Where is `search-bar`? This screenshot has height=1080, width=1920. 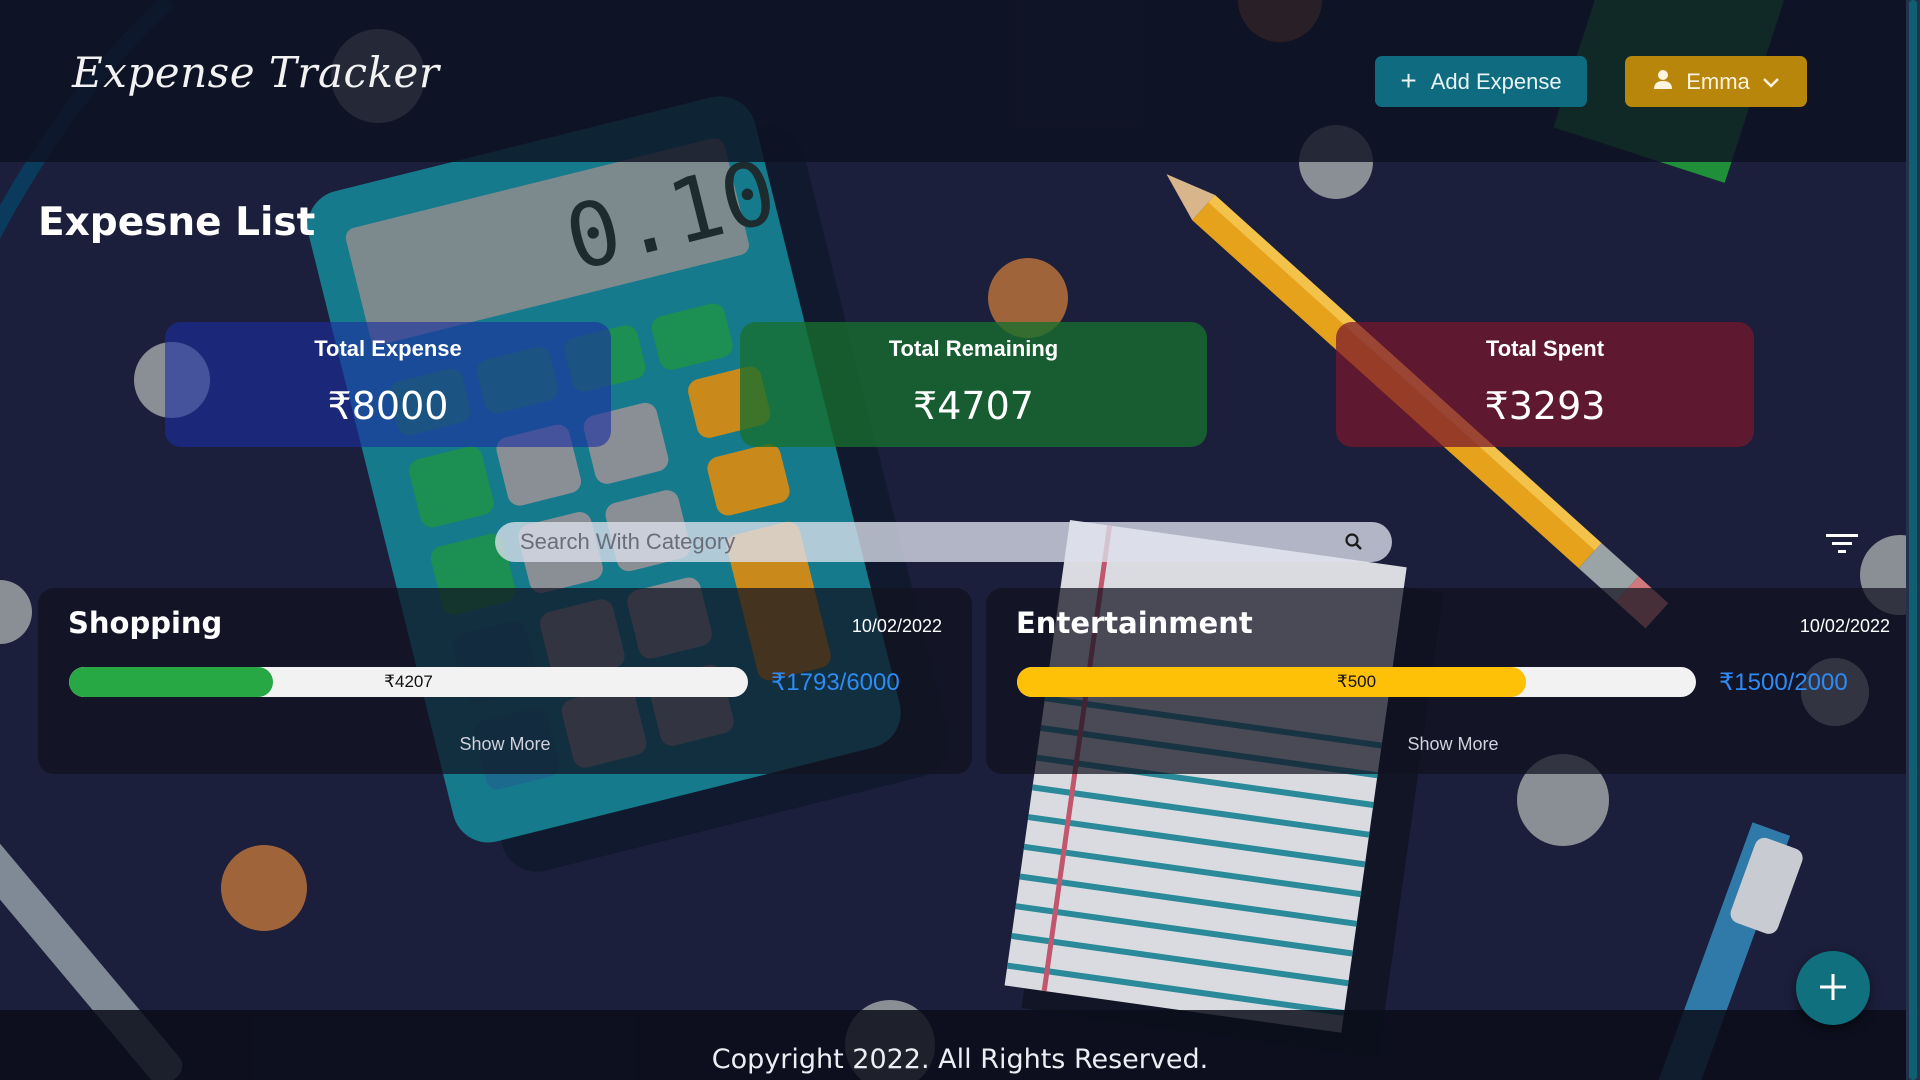 search-bar is located at coordinates (943, 542).